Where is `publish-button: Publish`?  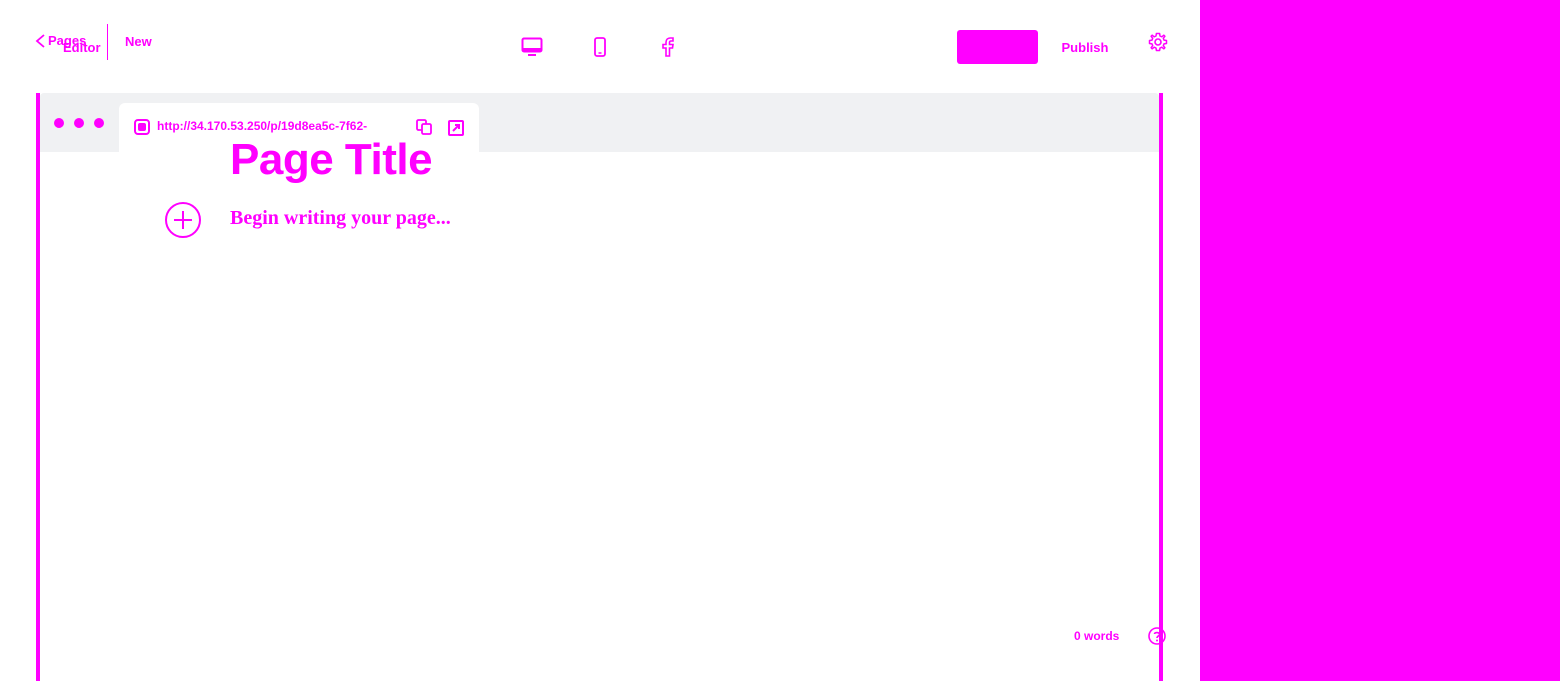 publish-button: Publish is located at coordinates (1085, 47).